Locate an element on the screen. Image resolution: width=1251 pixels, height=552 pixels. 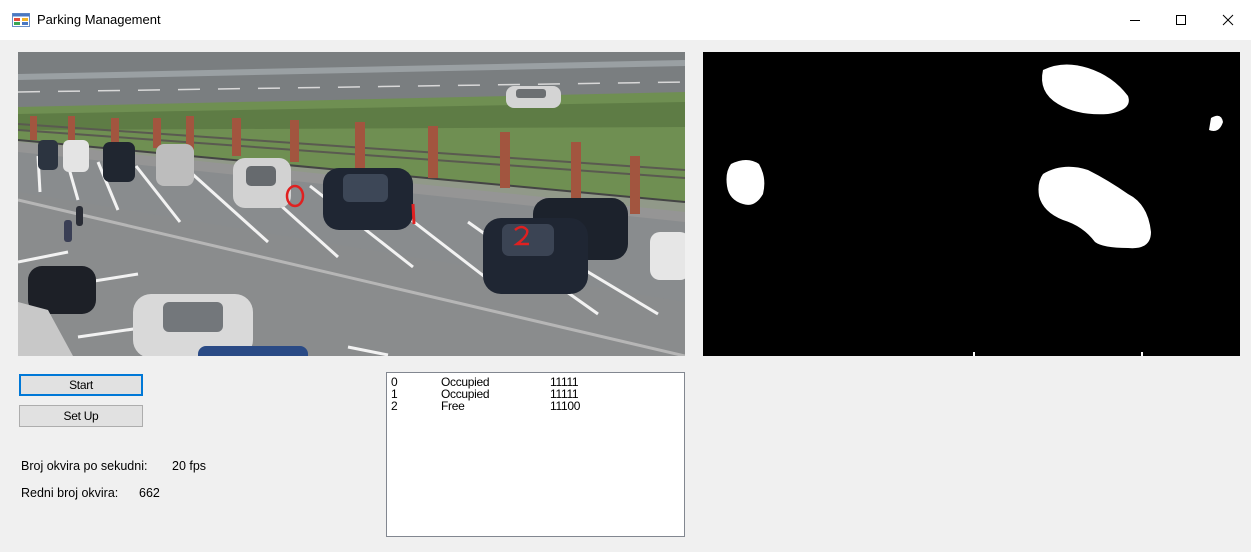
frame-number-value: 662 is located at coordinates (149, 493).